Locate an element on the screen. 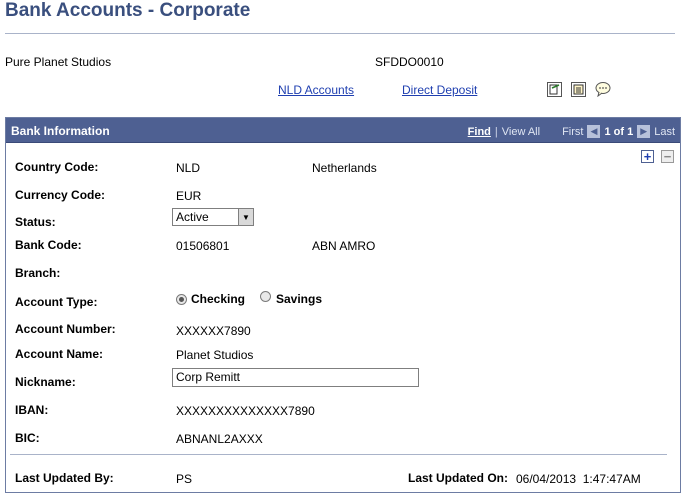  country-name: Netherlands is located at coordinates (344, 168).